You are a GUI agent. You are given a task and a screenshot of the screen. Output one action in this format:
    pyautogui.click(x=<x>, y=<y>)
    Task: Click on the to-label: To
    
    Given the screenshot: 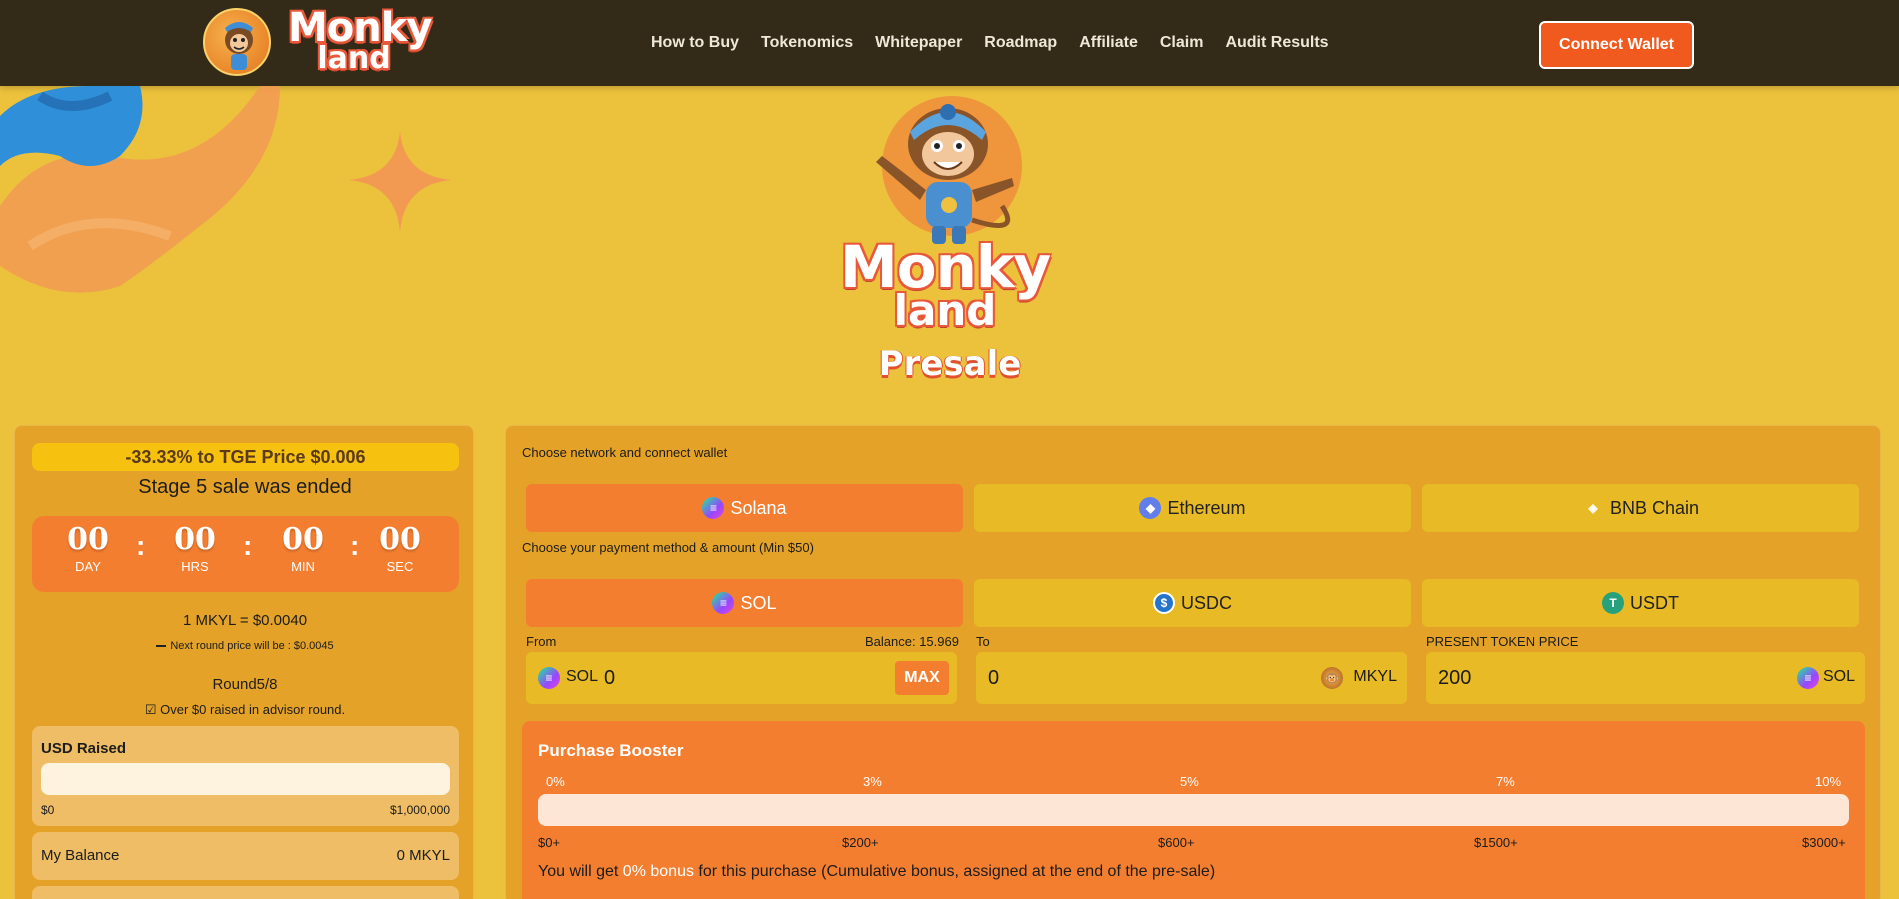 What is the action you would take?
    pyautogui.click(x=983, y=641)
    